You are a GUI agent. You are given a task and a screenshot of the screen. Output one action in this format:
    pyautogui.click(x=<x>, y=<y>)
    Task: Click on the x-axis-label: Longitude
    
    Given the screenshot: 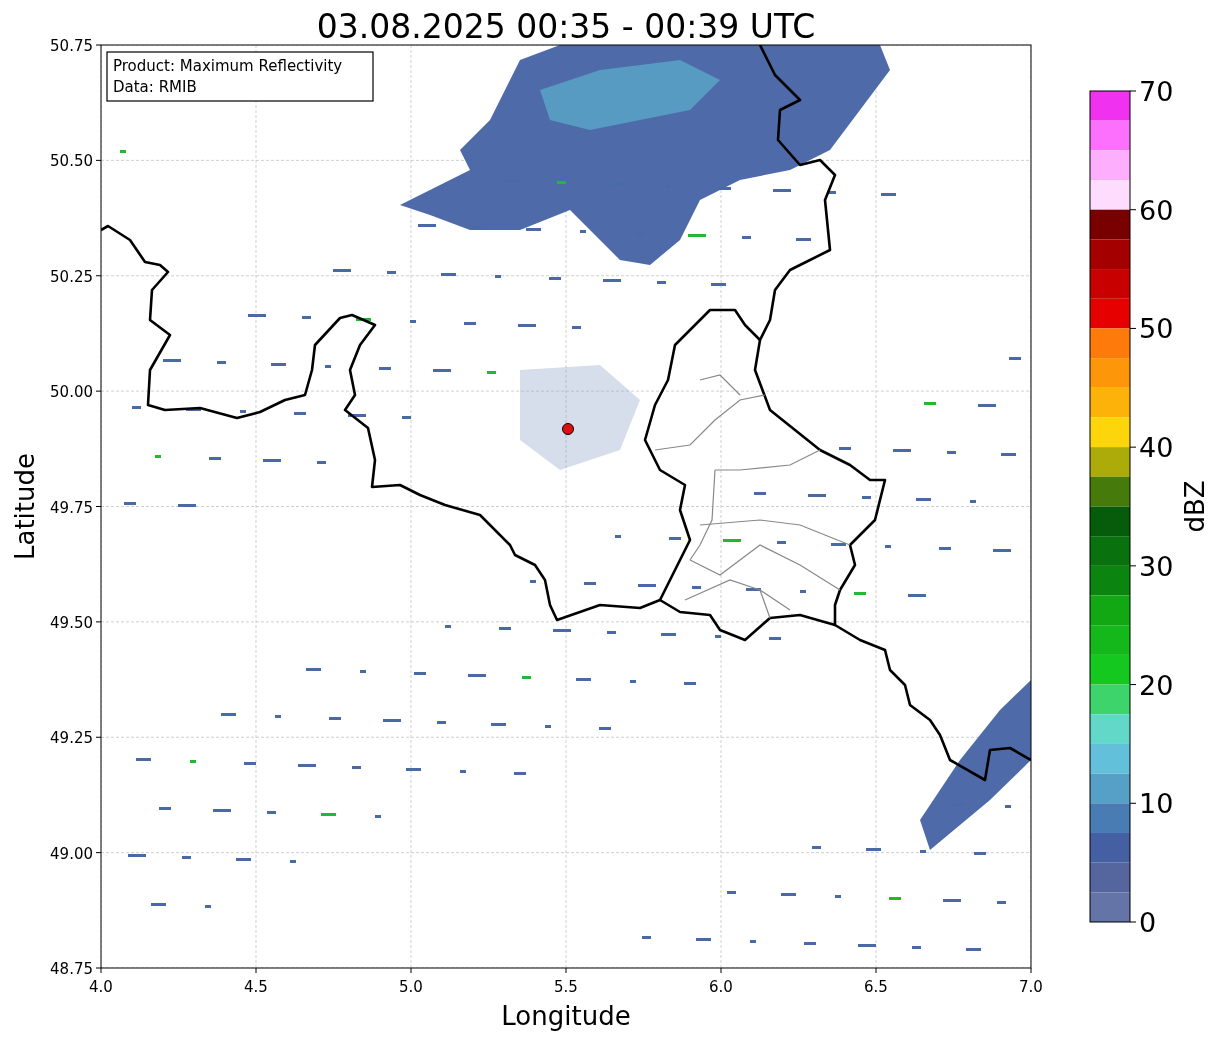 What is the action you would take?
    pyautogui.click(x=566, y=1016)
    